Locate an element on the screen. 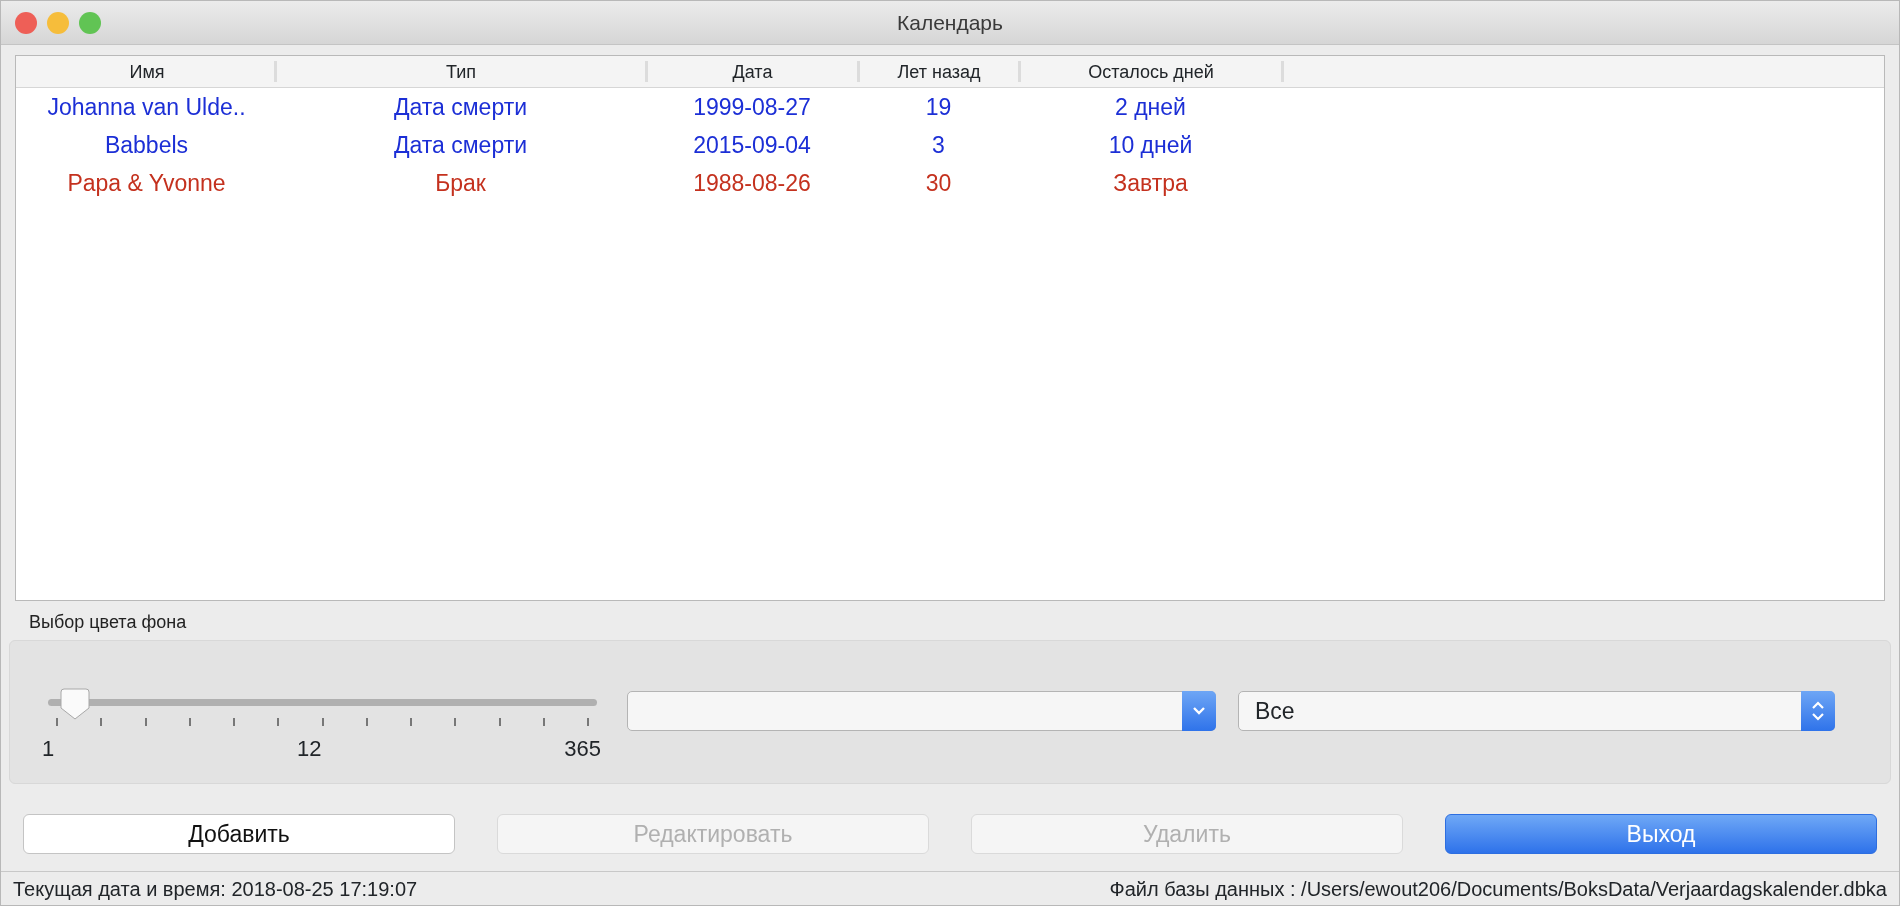 This screenshot has height=906, width=1900. tick-label: 1 is located at coordinates (48, 749).